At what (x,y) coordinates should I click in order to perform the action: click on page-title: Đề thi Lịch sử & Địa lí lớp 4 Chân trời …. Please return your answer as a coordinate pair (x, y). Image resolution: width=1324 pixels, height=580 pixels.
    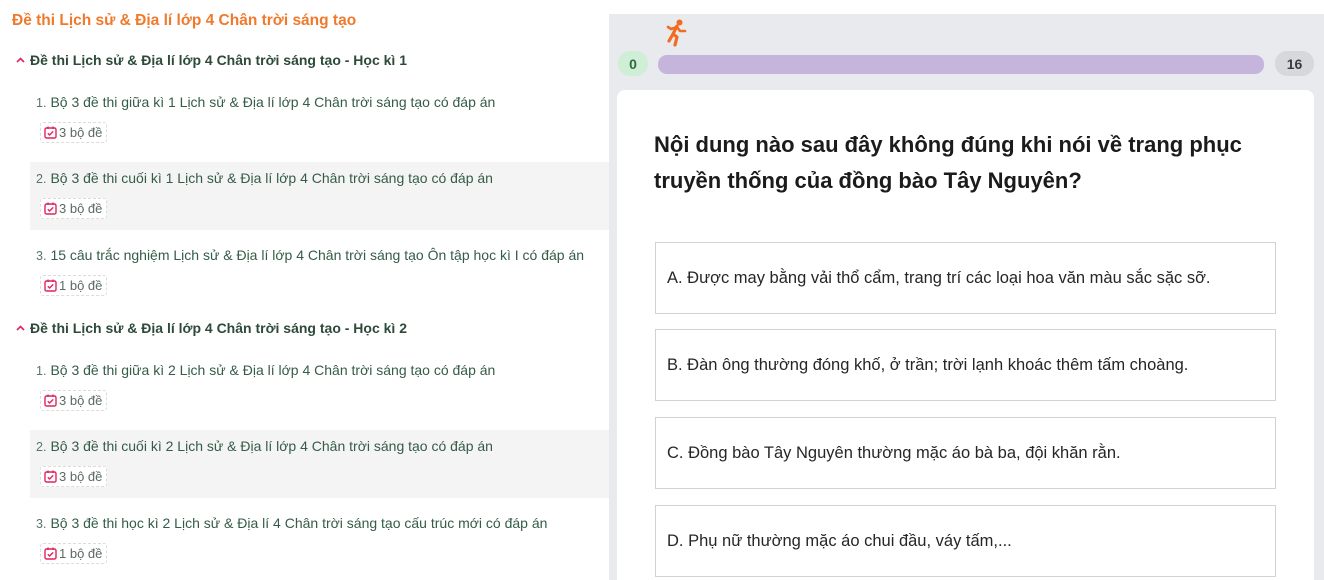
    Looking at the image, I should click on (184, 20).